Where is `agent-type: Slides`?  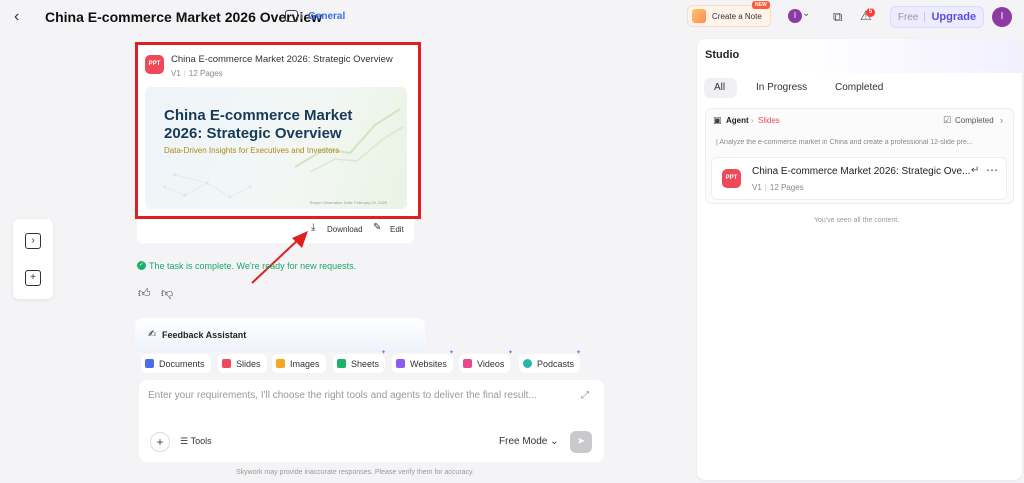
agent-type: Slides is located at coordinates (769, 120).